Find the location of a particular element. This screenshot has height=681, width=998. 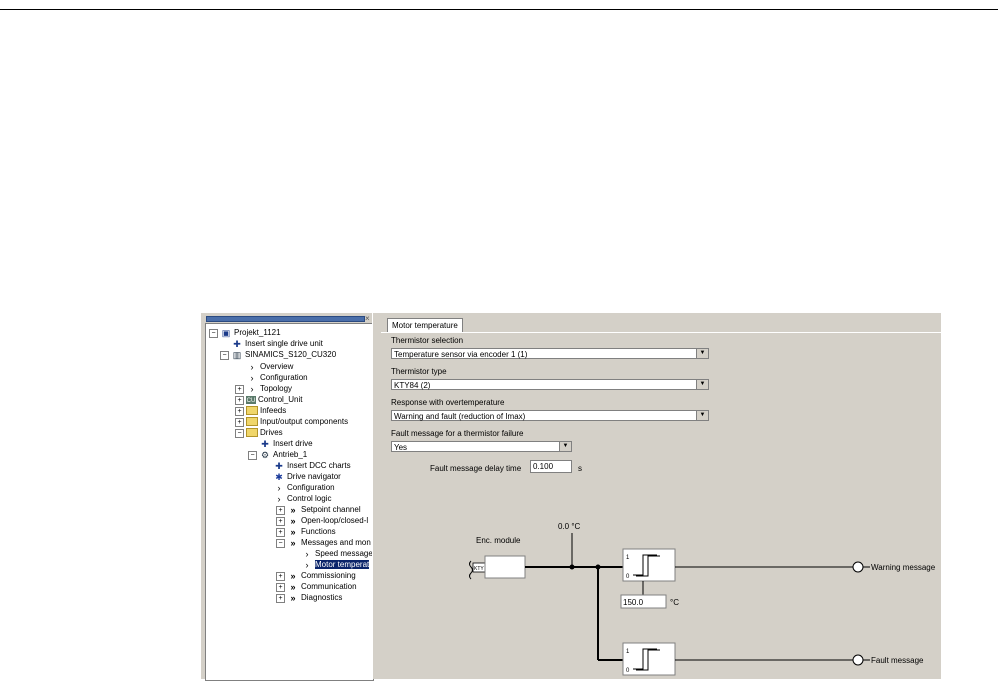

tree-item-speed-message: › Speed message is located at coordinates (337, 553).